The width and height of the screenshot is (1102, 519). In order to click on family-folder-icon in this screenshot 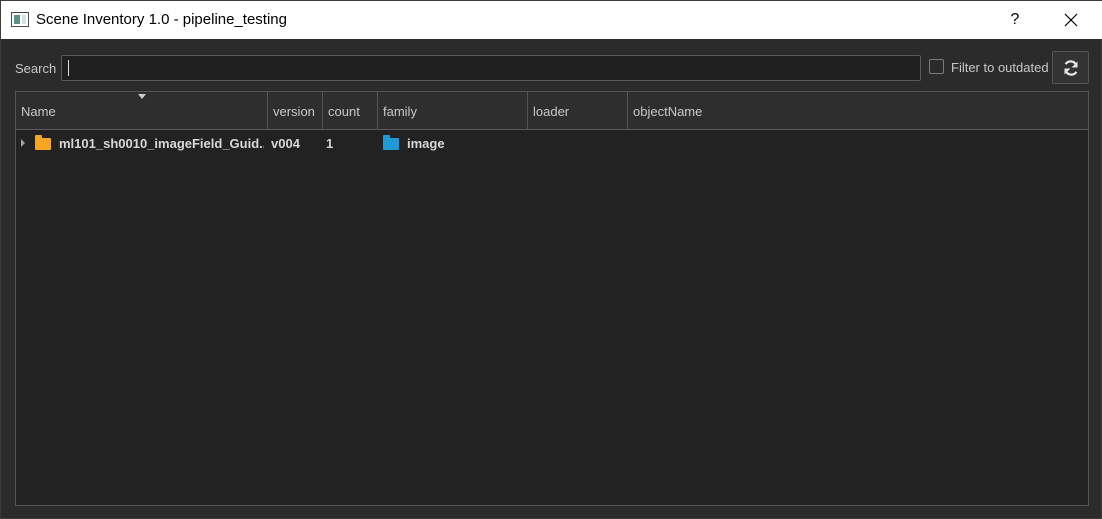, I will do `click(391, 142)`.